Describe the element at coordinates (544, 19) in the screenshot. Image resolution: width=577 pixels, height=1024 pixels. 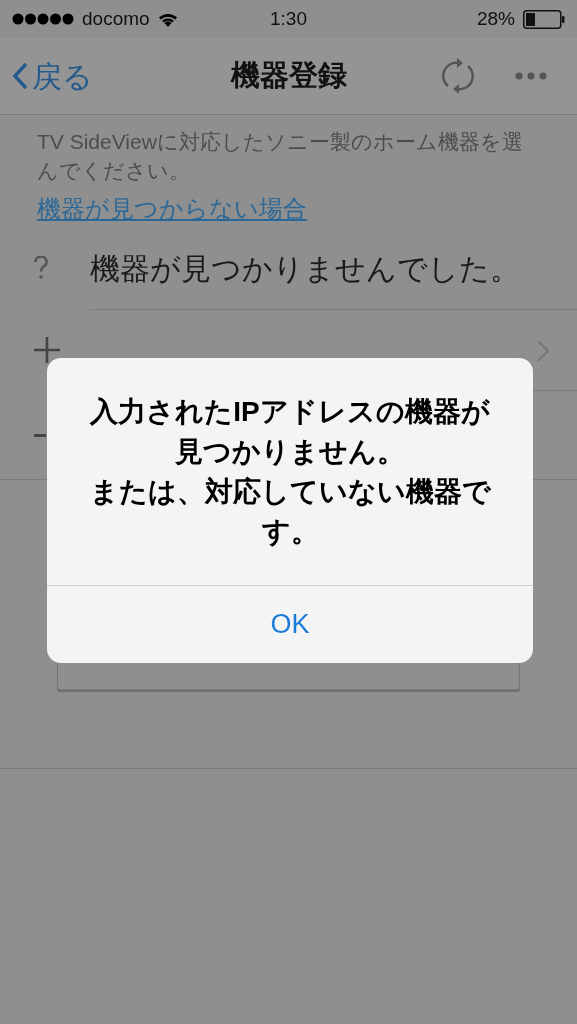
I see `battery-icon` at that location.